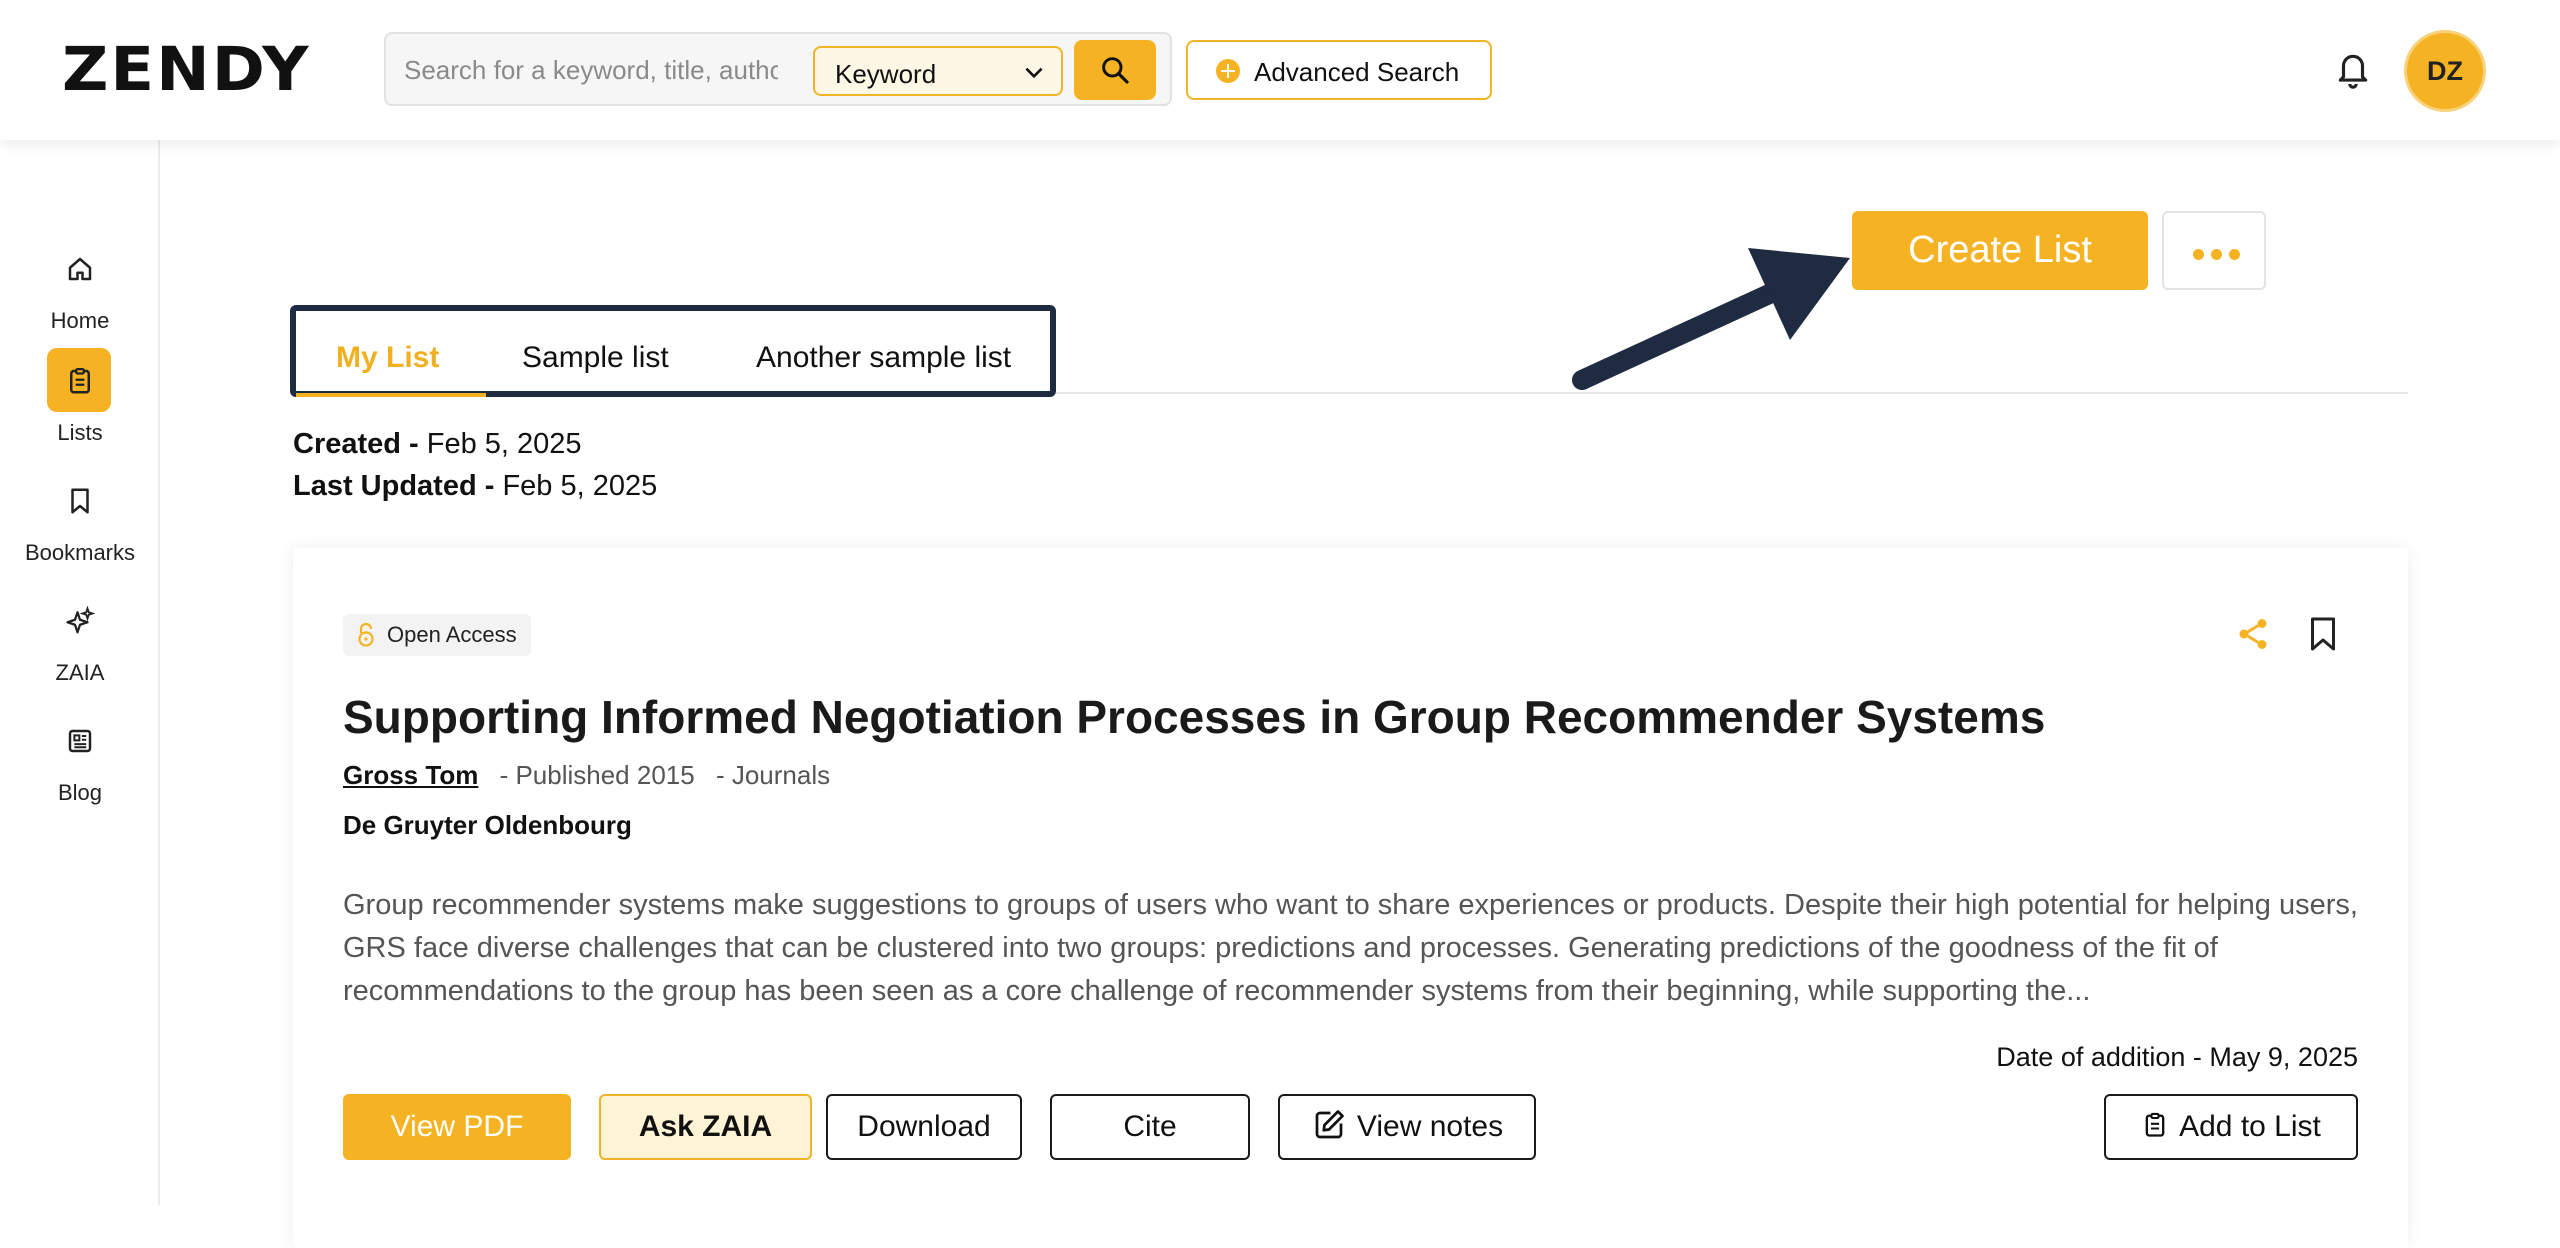 The height and width of the screenshot is (1248, 2560). What do you see at coordinates (597, 775) in the screenshot?
I see `published-year: - Published 2015` at bounding box center [597, 775].